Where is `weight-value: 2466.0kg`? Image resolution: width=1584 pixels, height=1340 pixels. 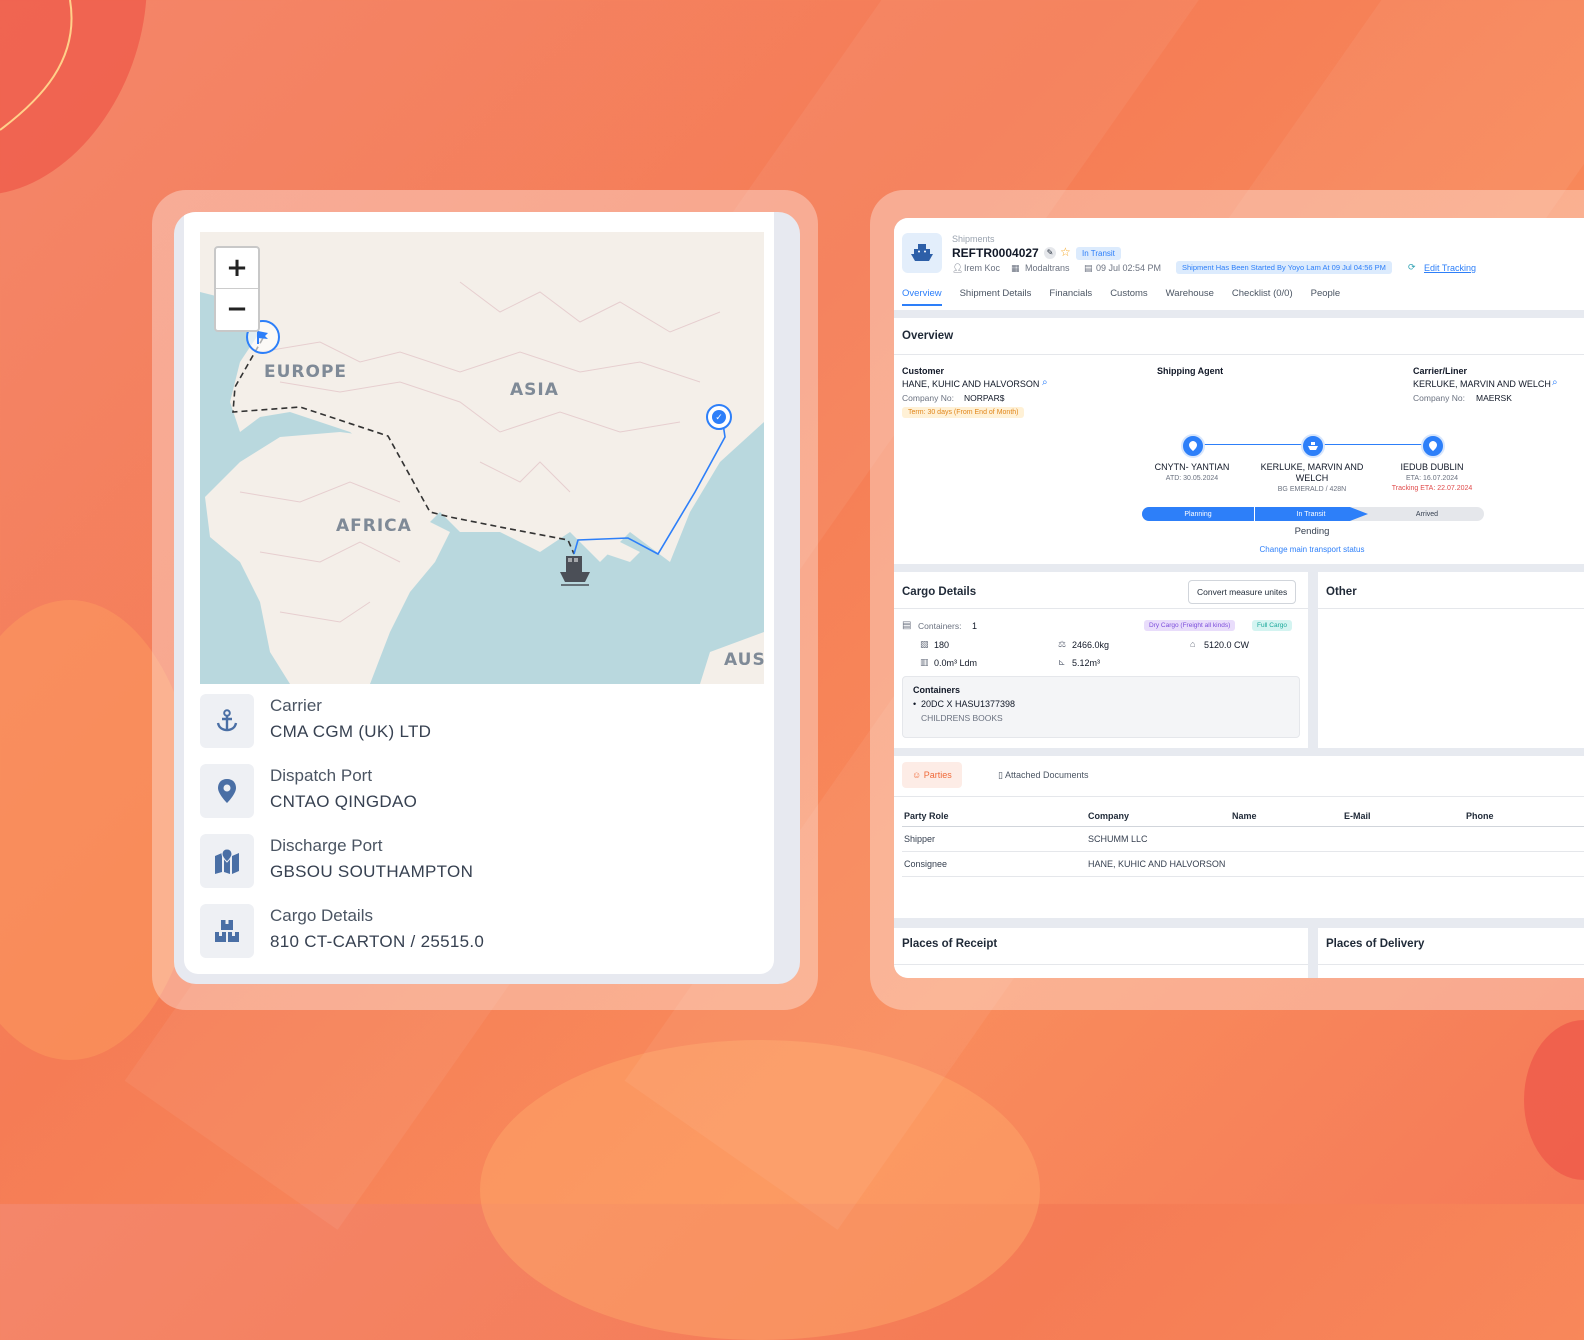 weight-value: 2466.0kg is located at coordinates (1091, 645).